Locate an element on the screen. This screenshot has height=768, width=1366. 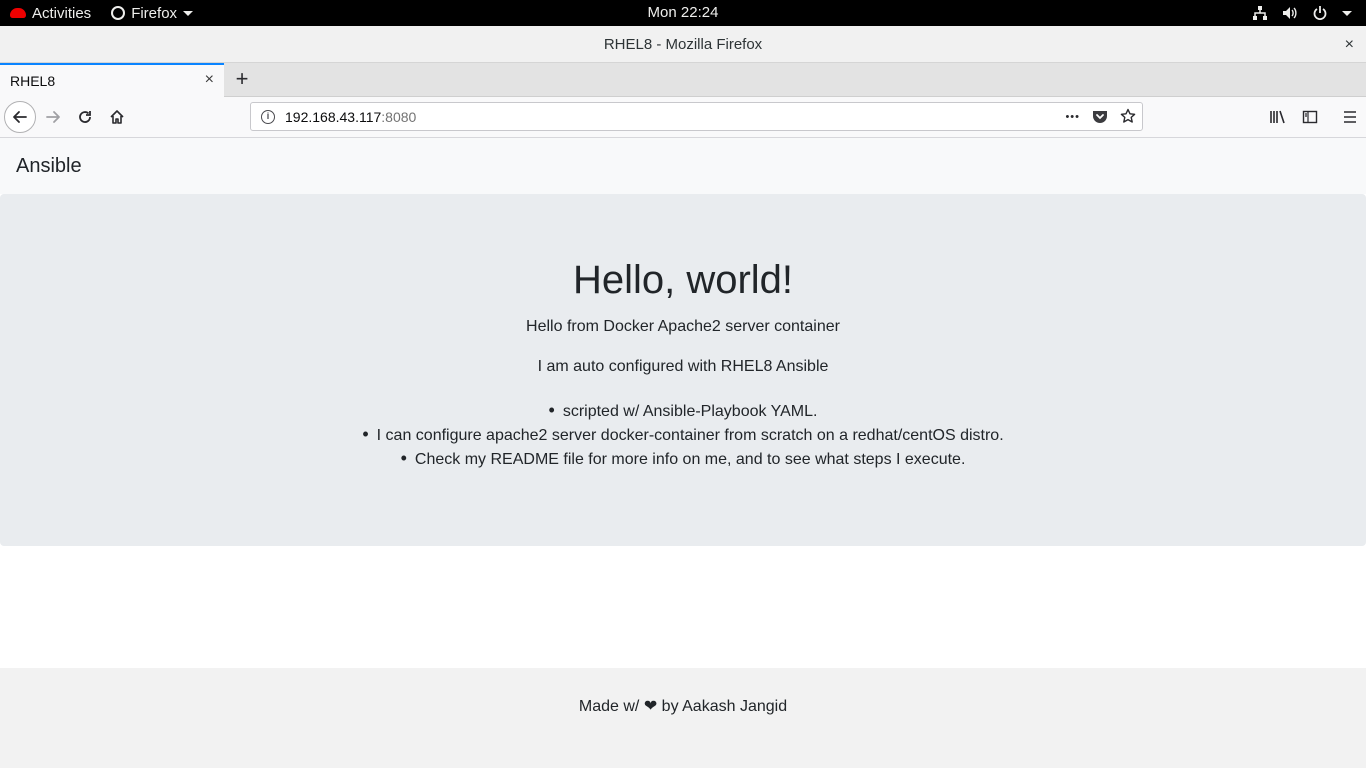
site-info-icon: i is located at coordinates (268, 117).